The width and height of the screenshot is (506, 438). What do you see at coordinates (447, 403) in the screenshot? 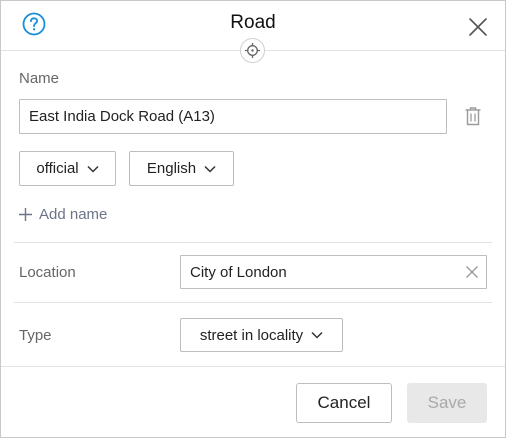
I see `save-button: Save` at bounding box center [447, 403].